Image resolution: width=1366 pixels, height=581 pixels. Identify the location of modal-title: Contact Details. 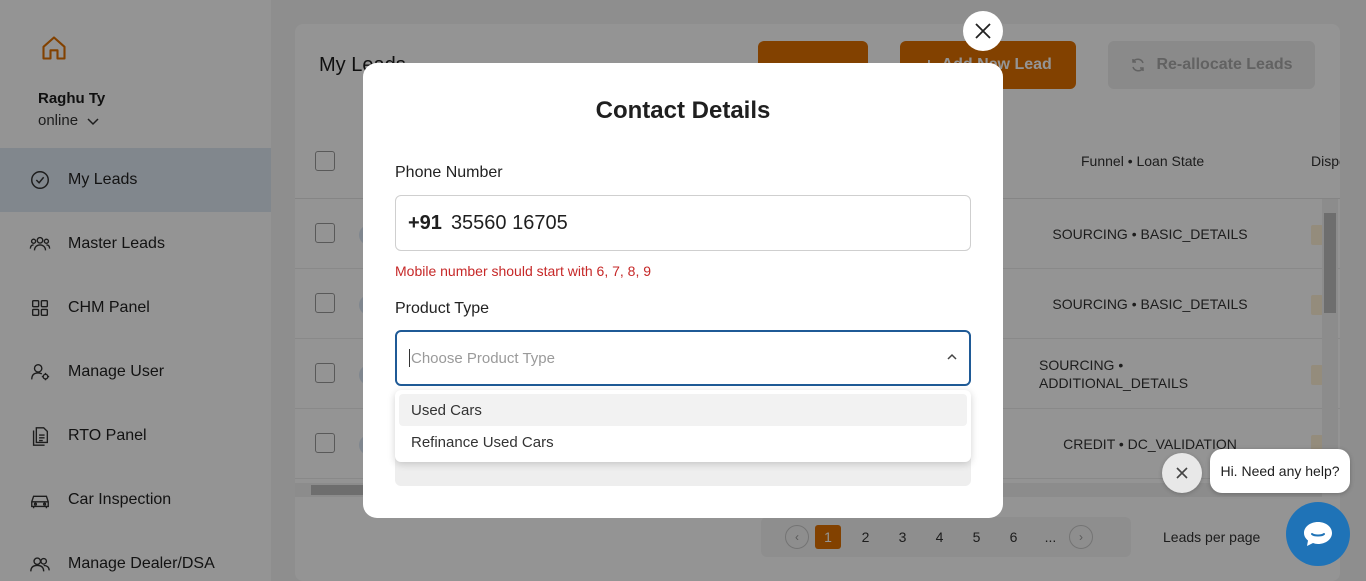
(683, 110).